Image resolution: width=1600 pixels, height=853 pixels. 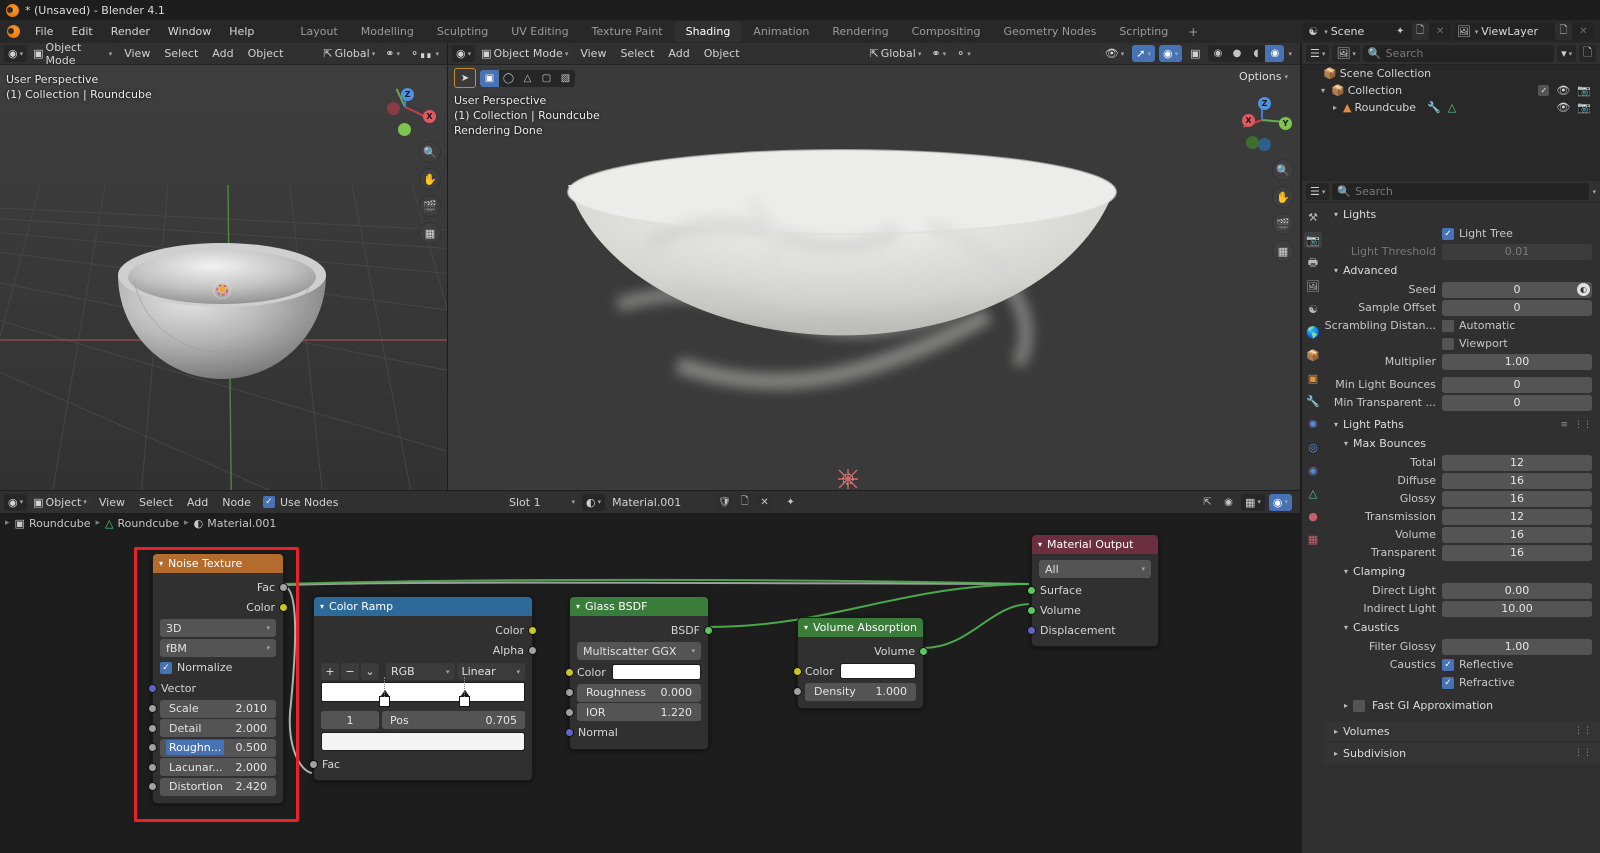 I want to click on min-transparent-field: 0, so click(x=1517, y=402).